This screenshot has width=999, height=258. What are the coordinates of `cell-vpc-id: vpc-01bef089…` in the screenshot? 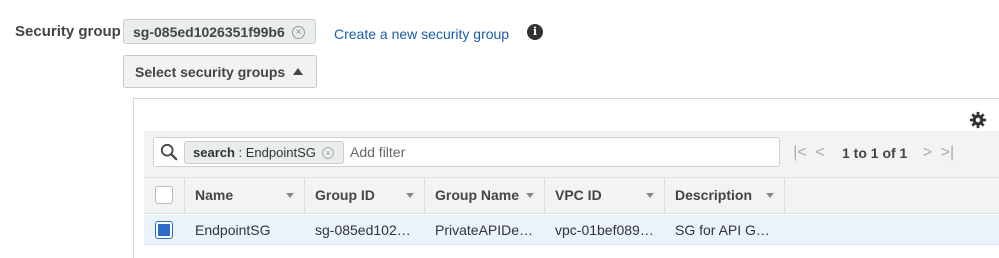 It's located at (604, 230).